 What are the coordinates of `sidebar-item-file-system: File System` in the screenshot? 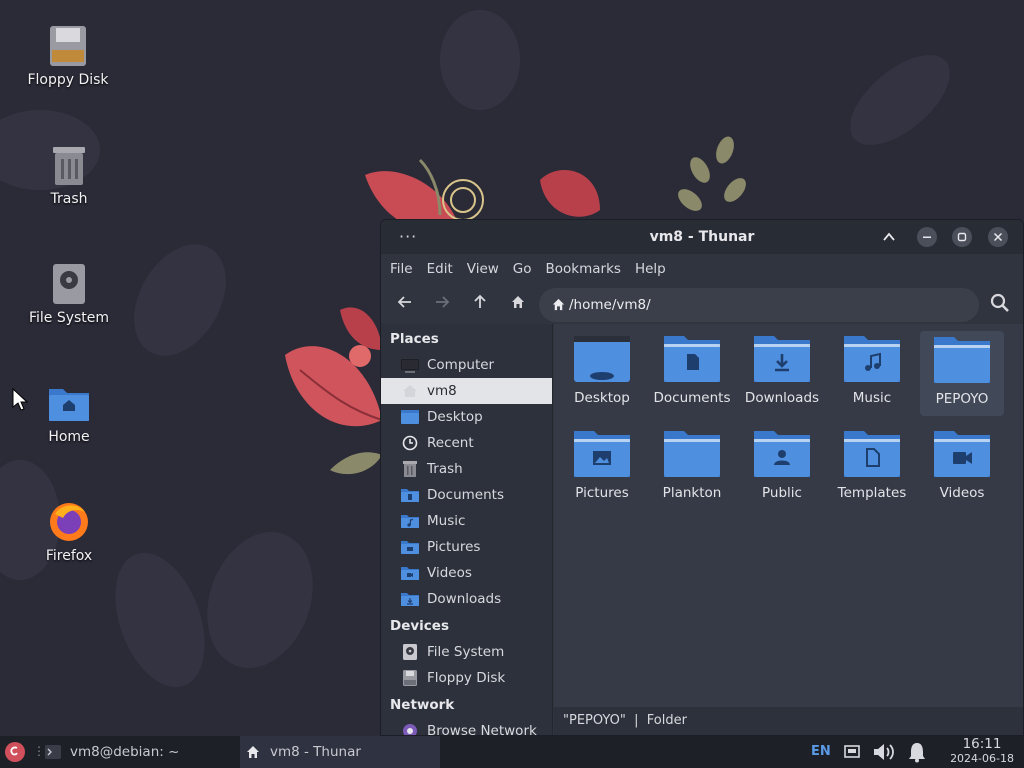 It's located at (466, 652).